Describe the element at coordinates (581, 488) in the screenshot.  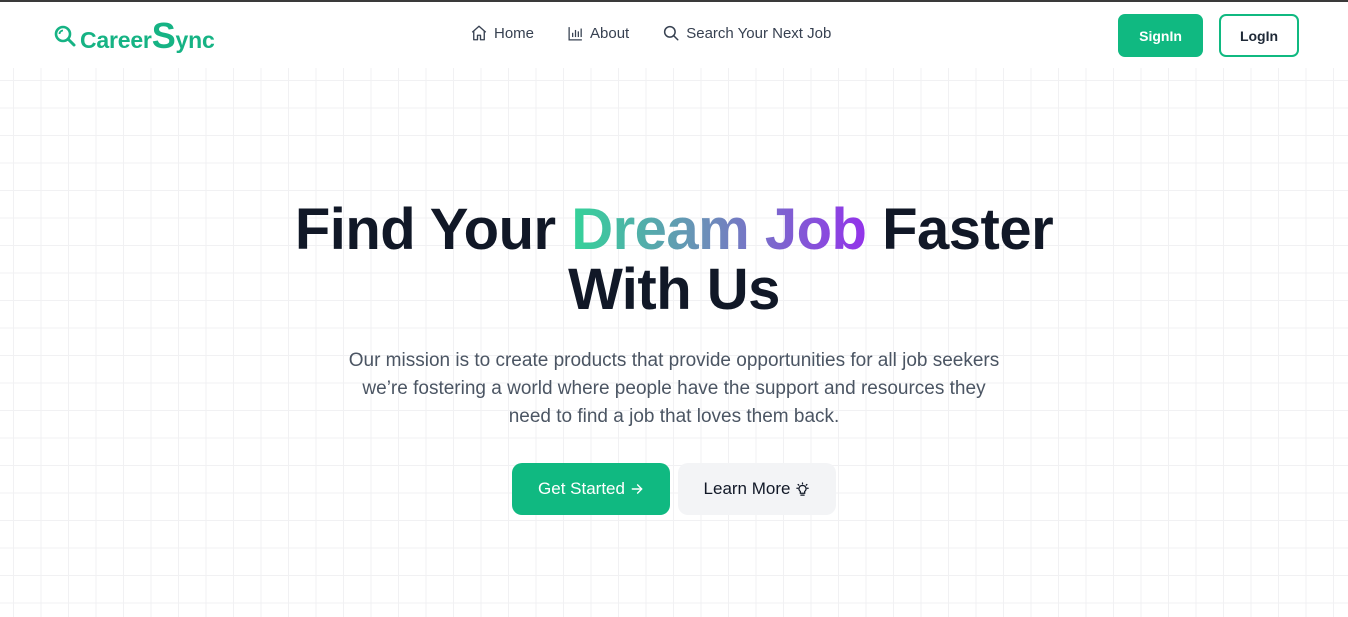
I see `get-started-label: Get Started` at that location.